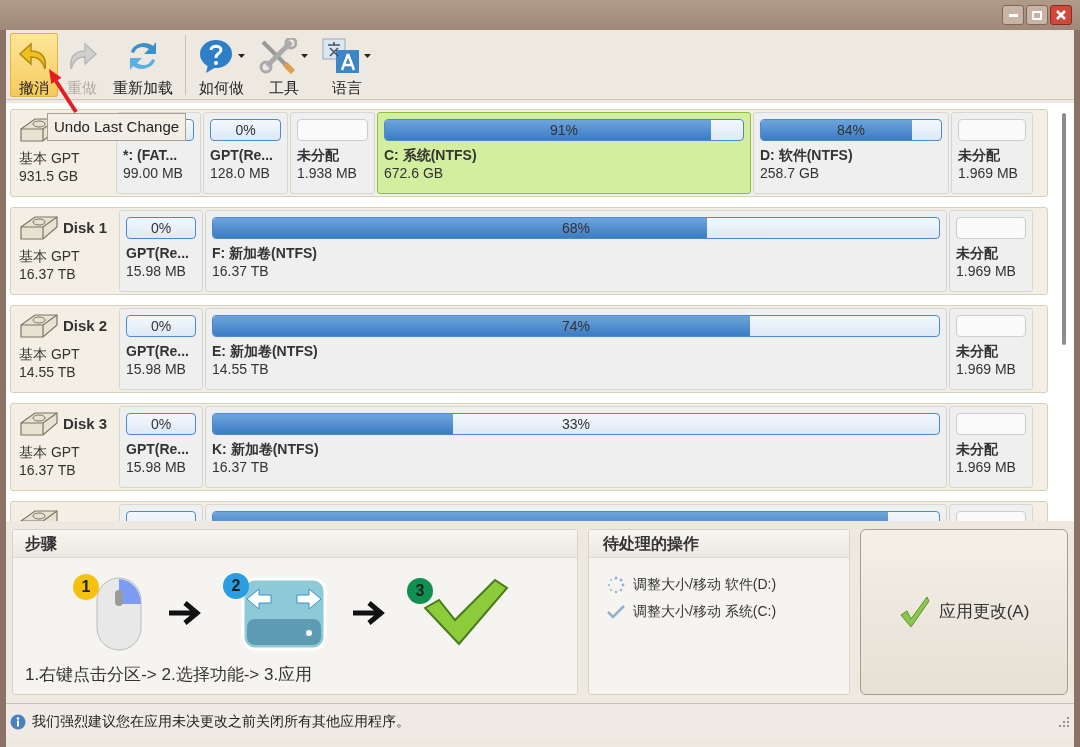  What do you see at coordinates (216, 56) in the screenshot?
I see `help-icon` at bounding box center [216, 56].